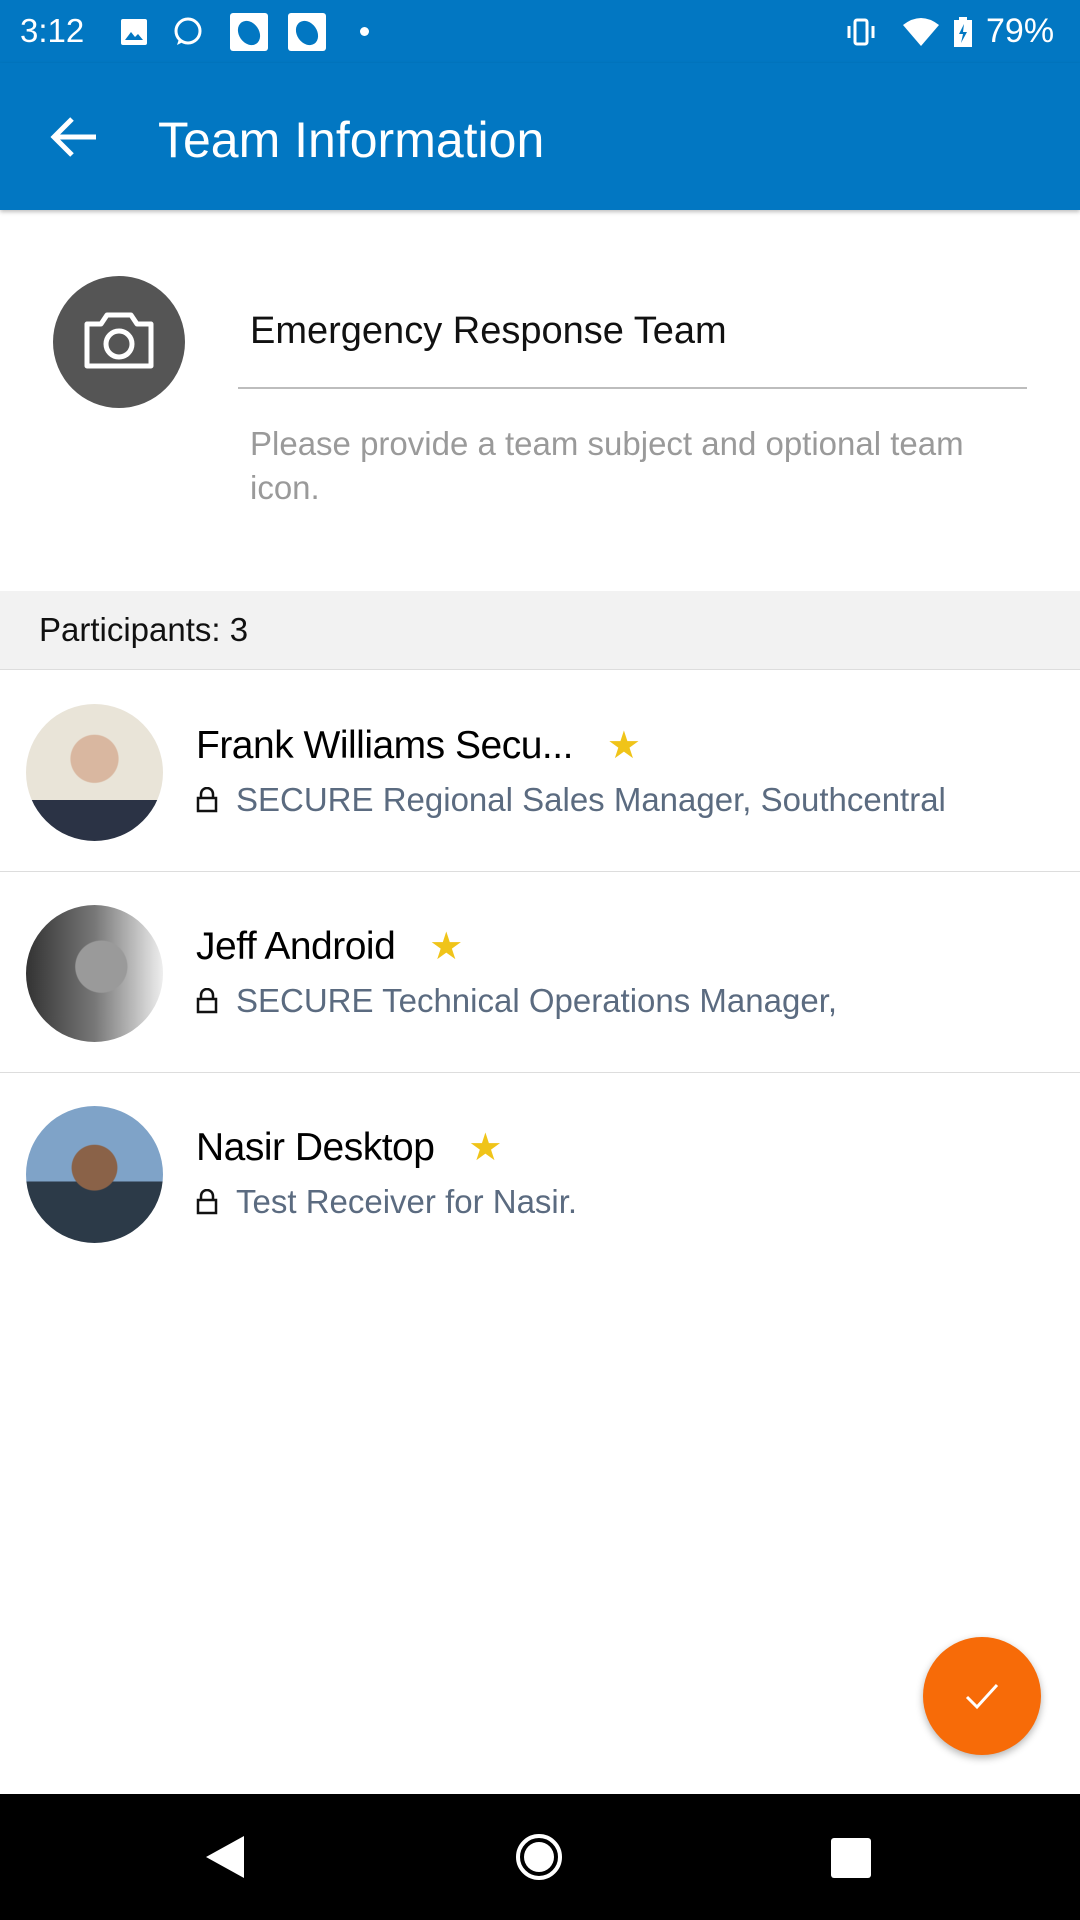 This screenshot has width=1080, height=1920. Describe the element at coordinates (540, 630) in the screenshot. I see `participants-header: Participants: 3` at that location.